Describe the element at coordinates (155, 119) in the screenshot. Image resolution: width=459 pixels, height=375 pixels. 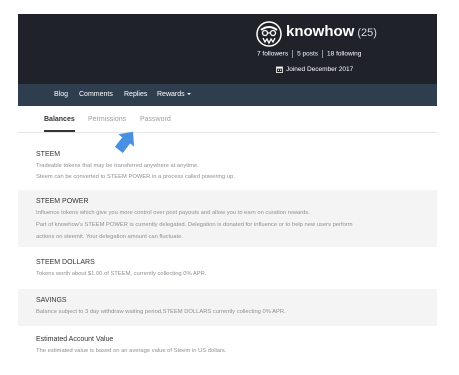
I see `tab-password: Password` at that location.